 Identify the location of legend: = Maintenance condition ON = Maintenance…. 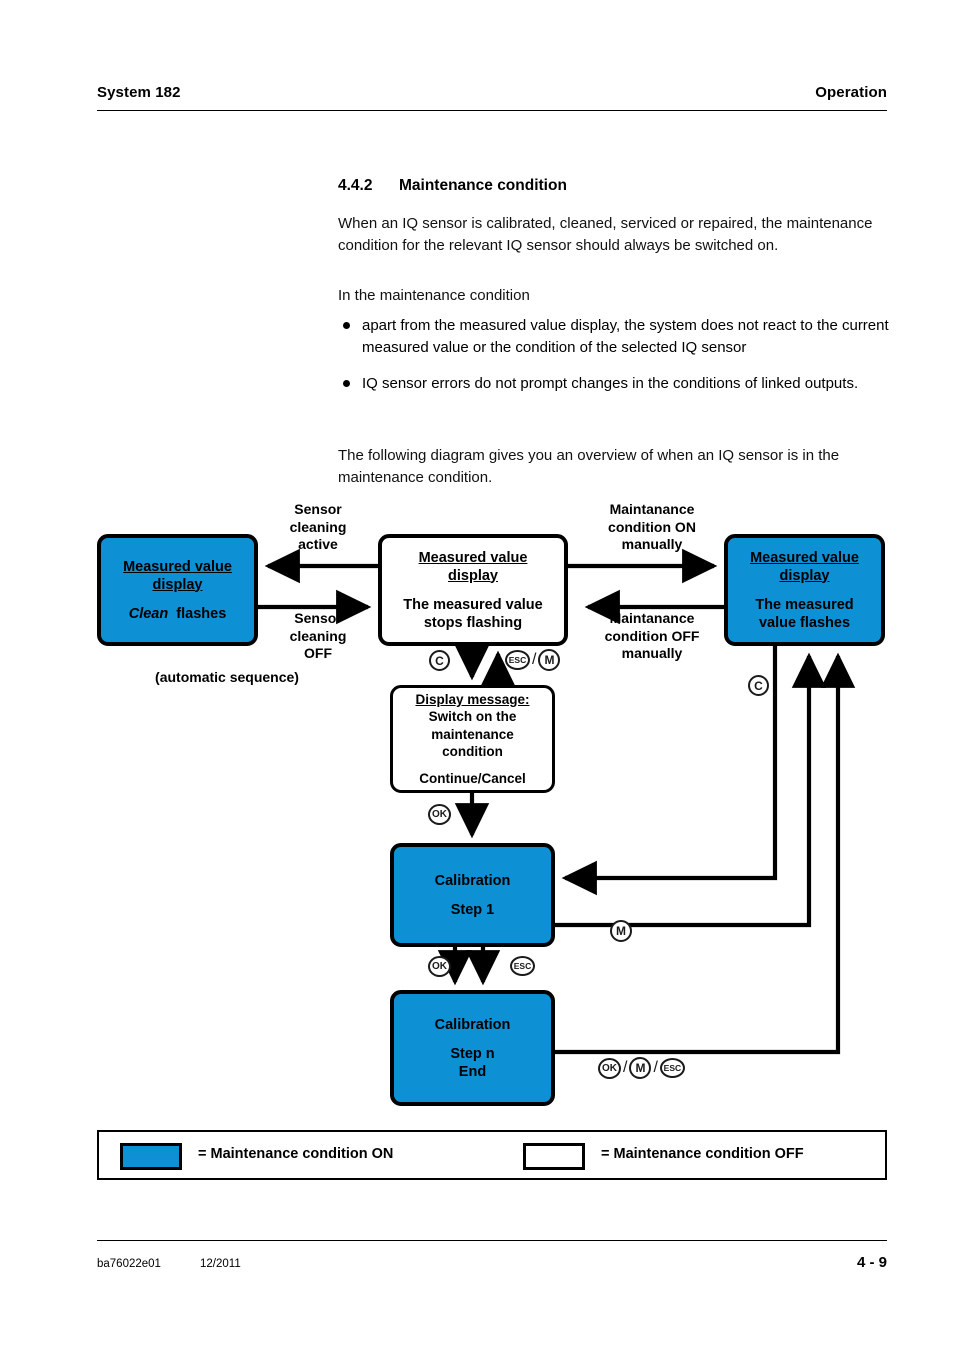
(492, 1155).